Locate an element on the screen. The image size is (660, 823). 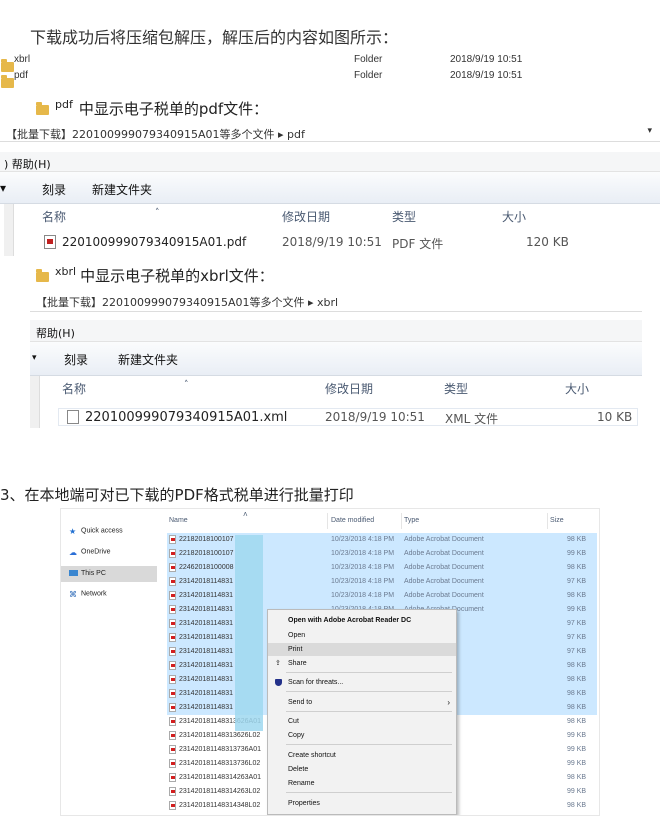
menu-cut: Cut is located at coordinates (362, 721).